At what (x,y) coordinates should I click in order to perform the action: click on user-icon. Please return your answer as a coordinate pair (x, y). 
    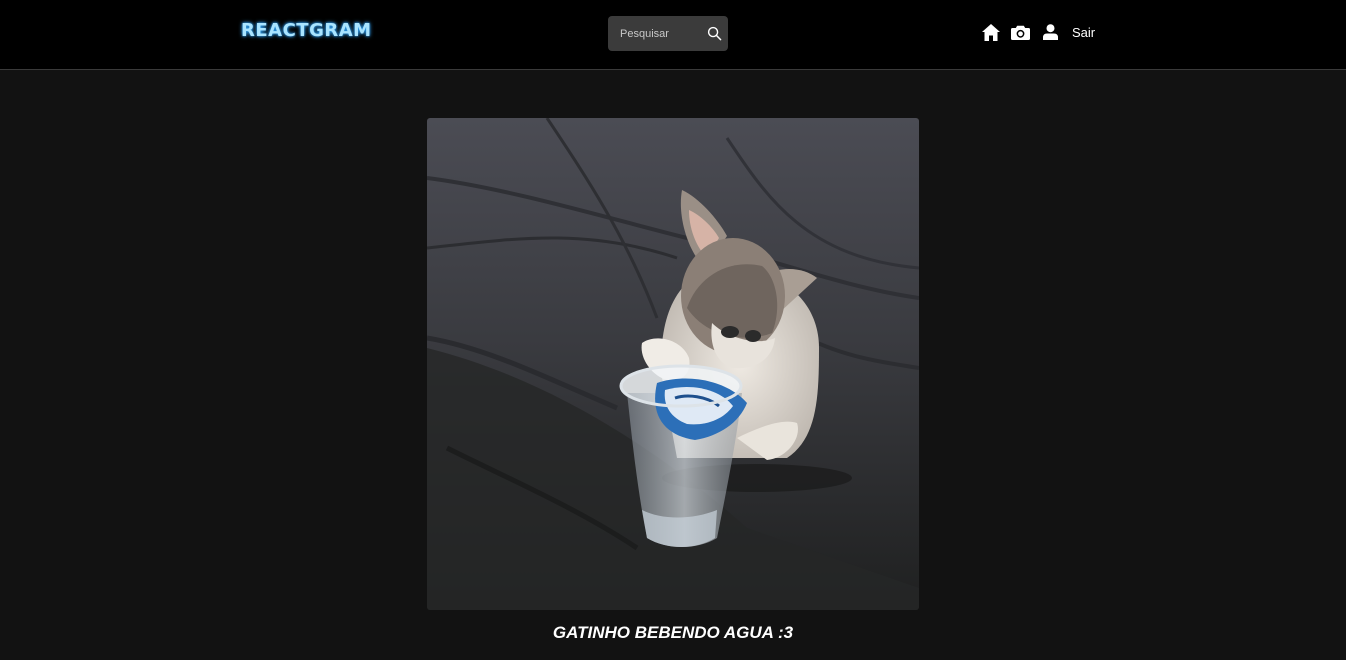
    Looking at the image, I should click on (1050, 32).